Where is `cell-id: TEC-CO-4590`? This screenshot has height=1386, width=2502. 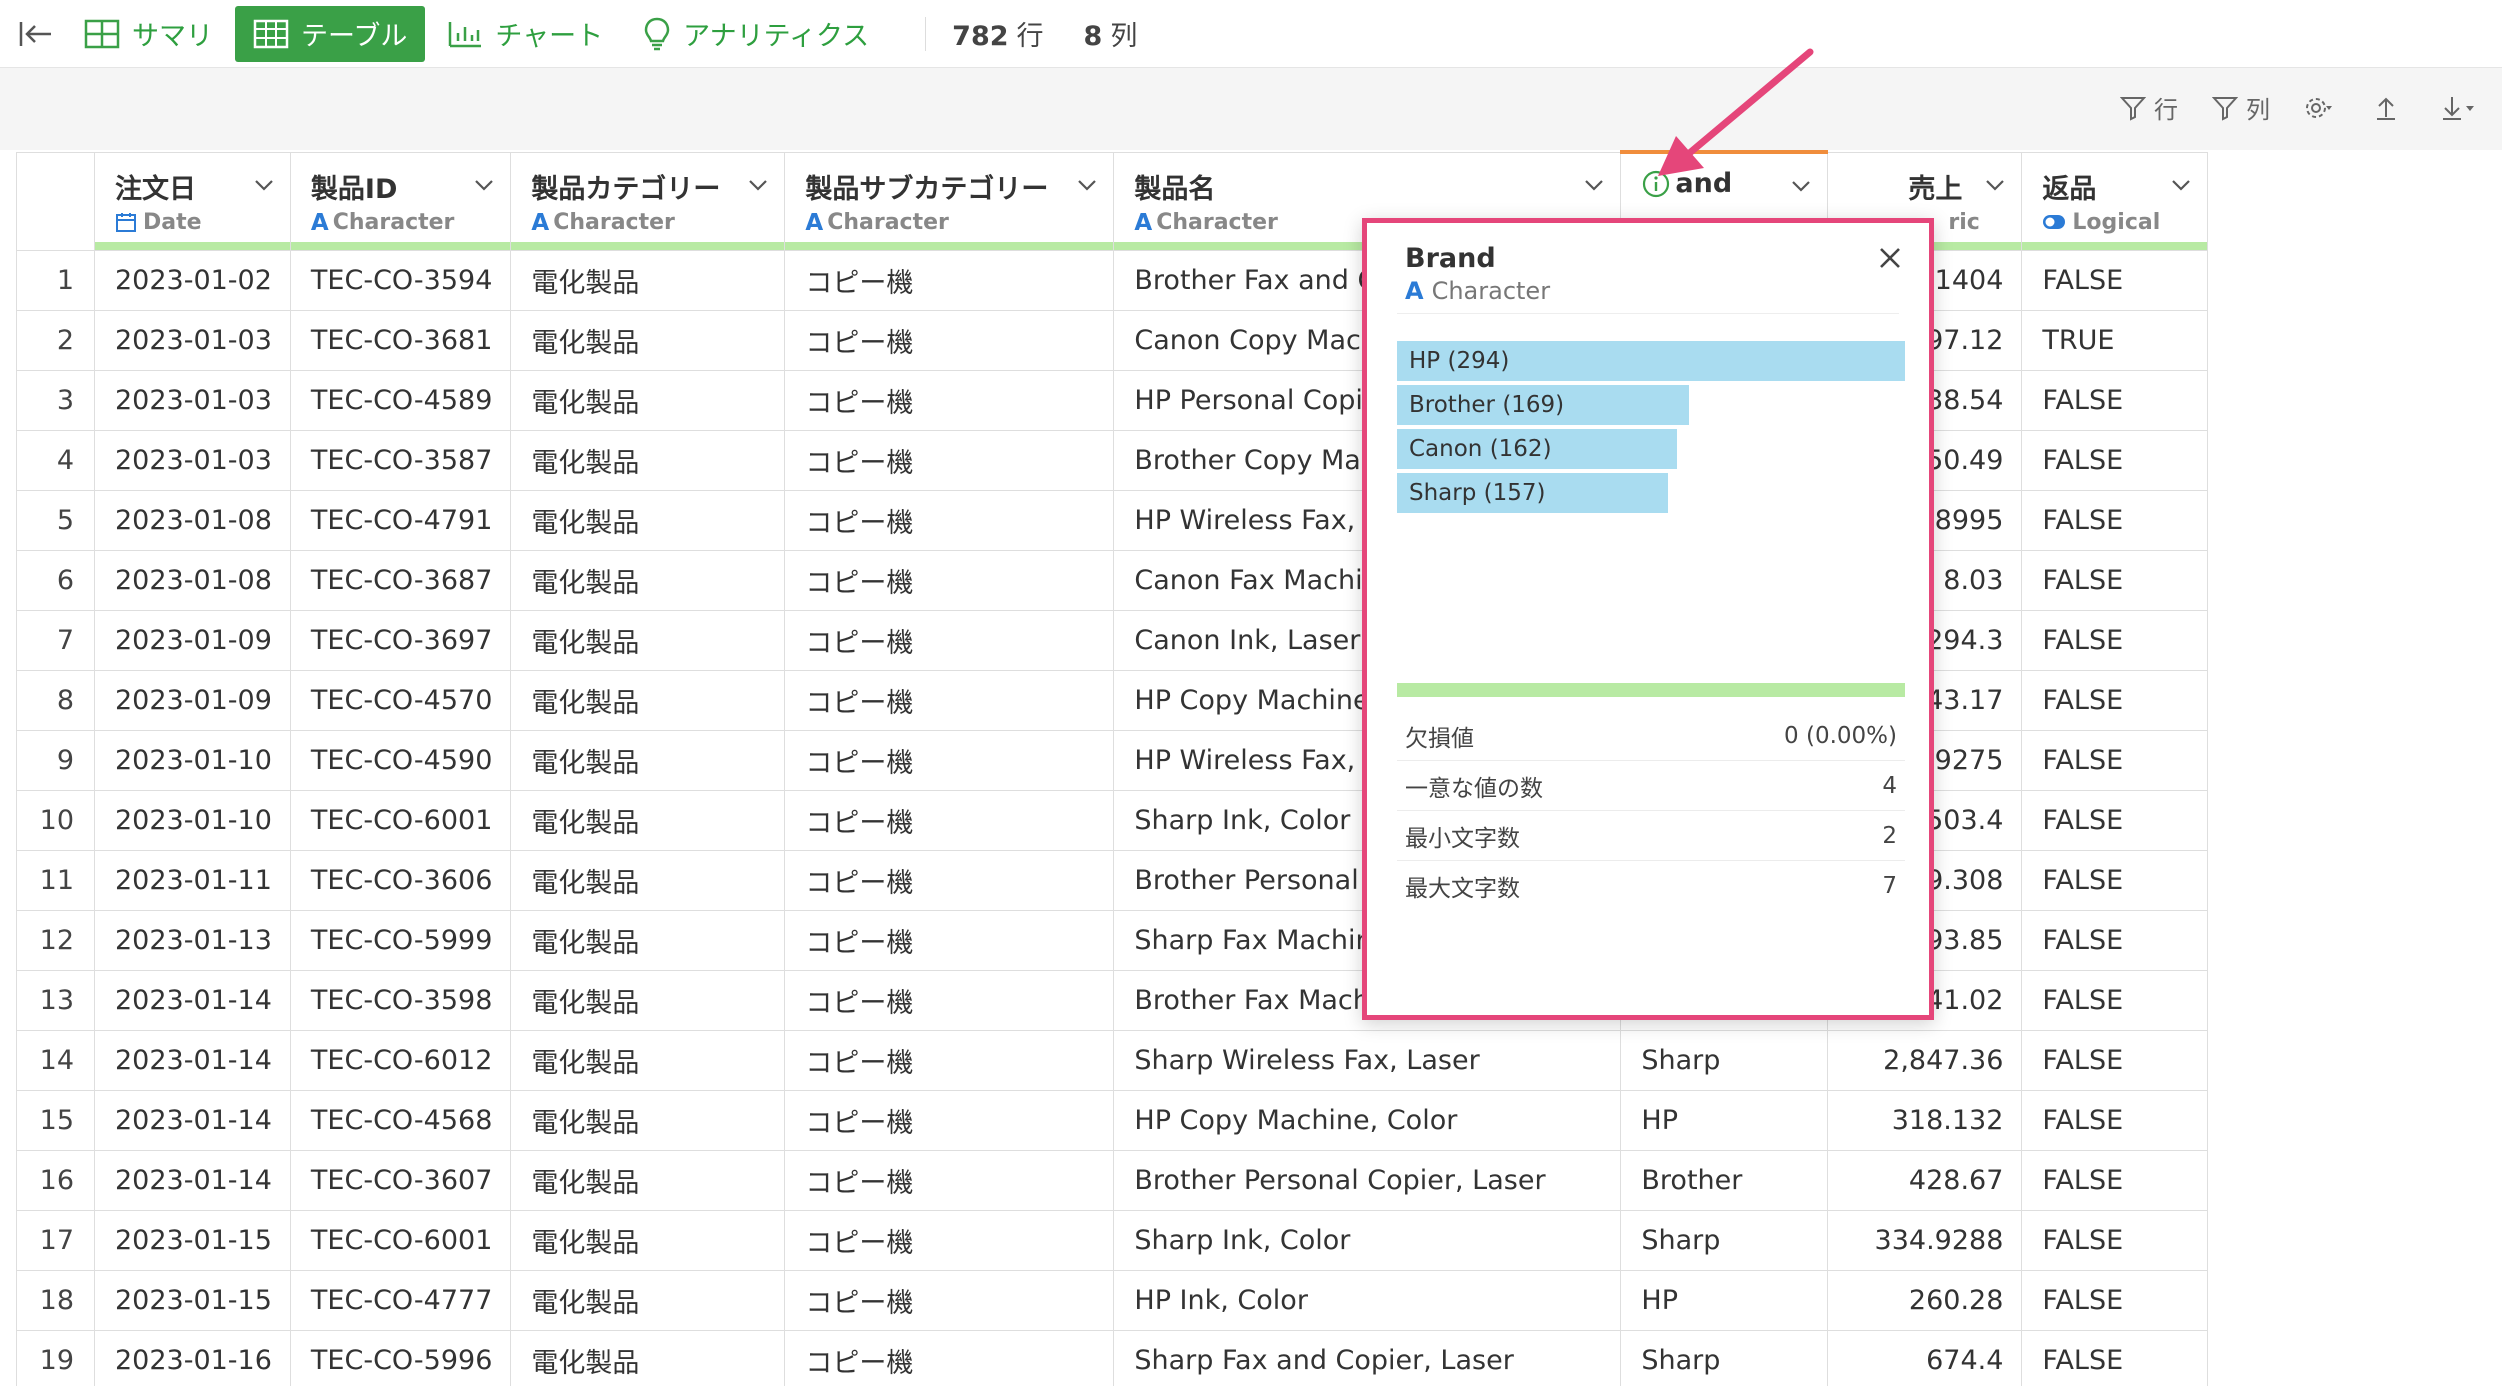
cell-id: TEC-CO-4590 is located at coordinates (400, 760).